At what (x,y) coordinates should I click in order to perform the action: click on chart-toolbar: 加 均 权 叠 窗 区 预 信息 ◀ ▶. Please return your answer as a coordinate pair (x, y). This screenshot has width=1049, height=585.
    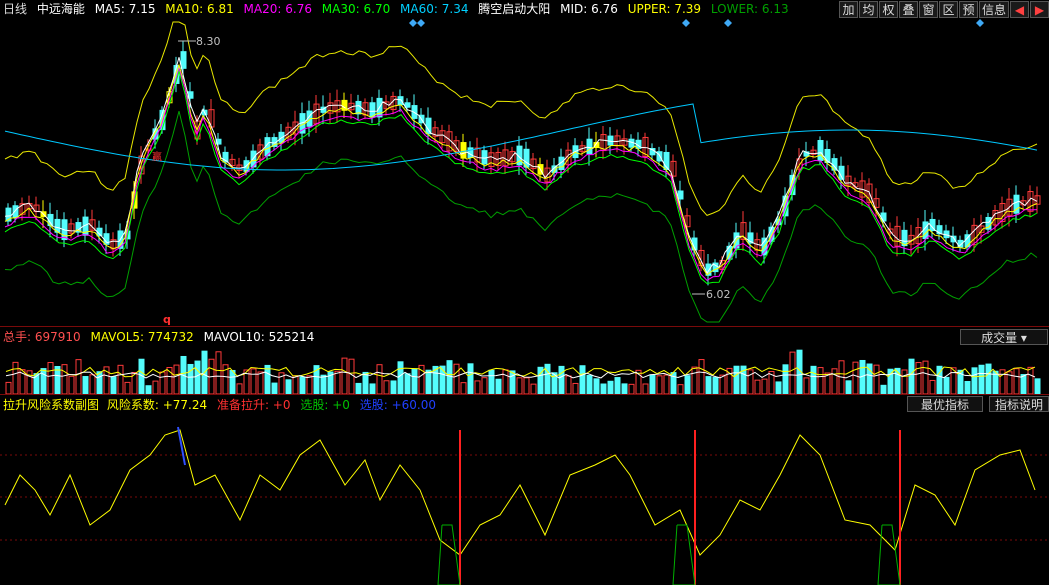
    Looking at the image, I should click on (944, 9).